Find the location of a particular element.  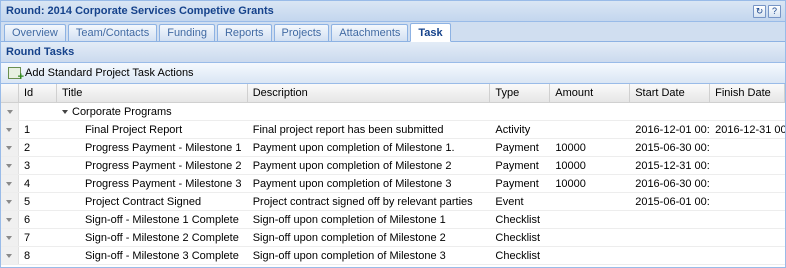

group-cell: Corporate Programs is located at coordinates (152, 111).